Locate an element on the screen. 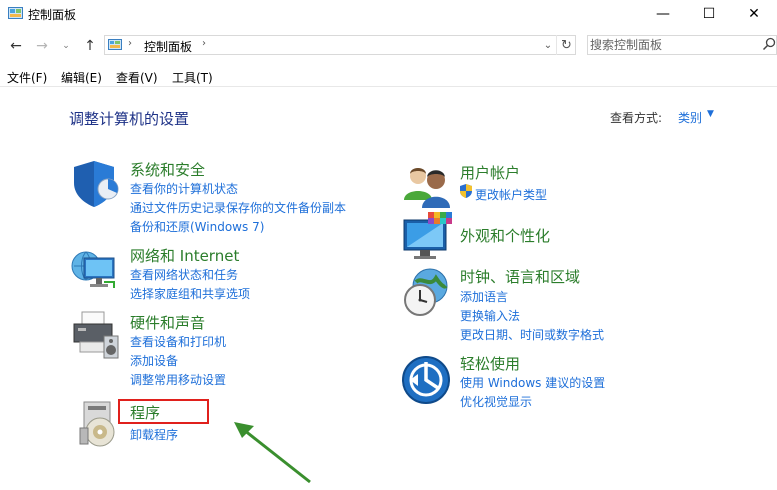 The width and height of the screenshot is (777, 490). uac-shield-icon is located at coordinates (466, 191).